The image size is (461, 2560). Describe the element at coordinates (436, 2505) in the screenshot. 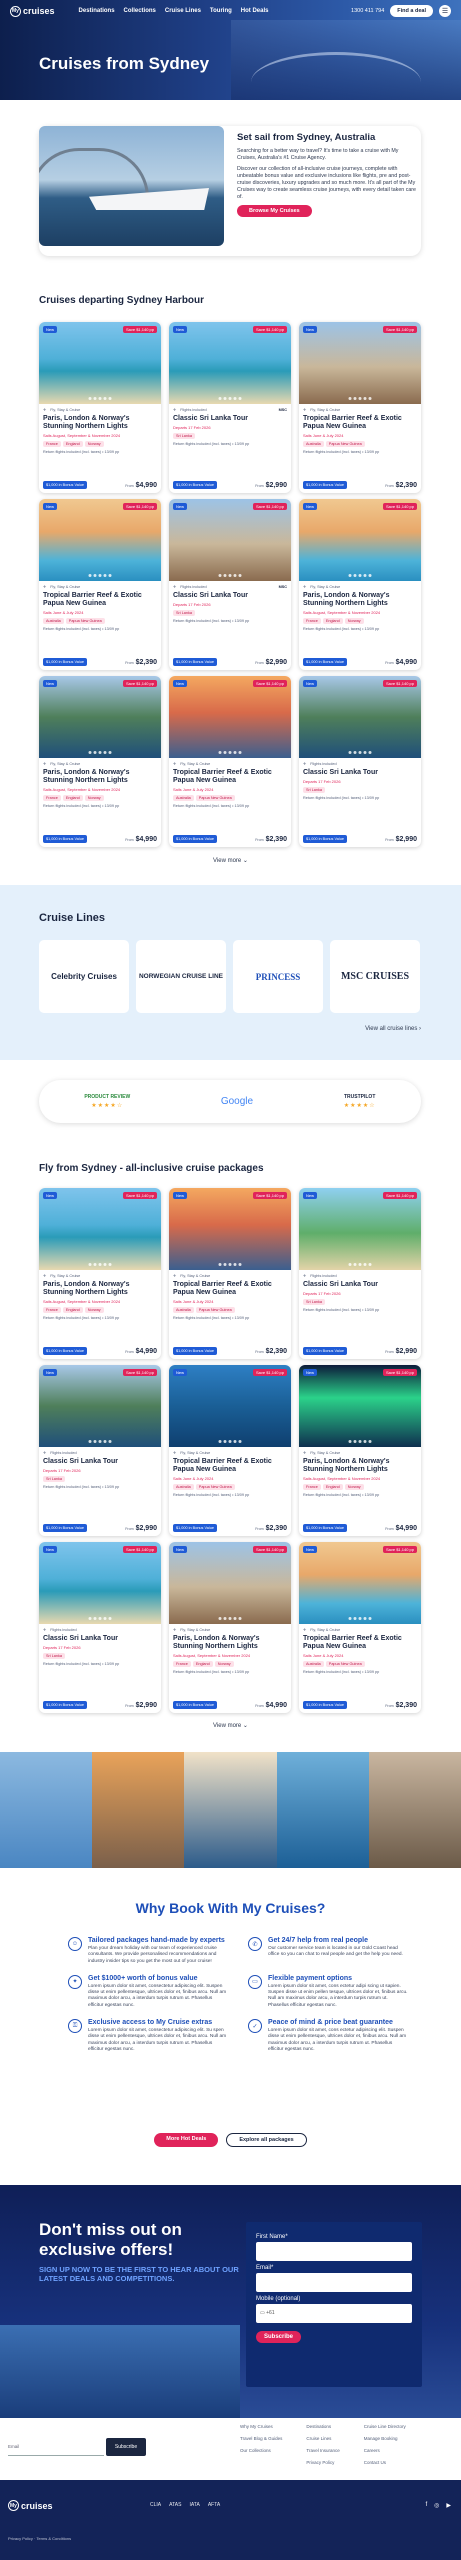

I see `instagram-icon: ◎` at that location.